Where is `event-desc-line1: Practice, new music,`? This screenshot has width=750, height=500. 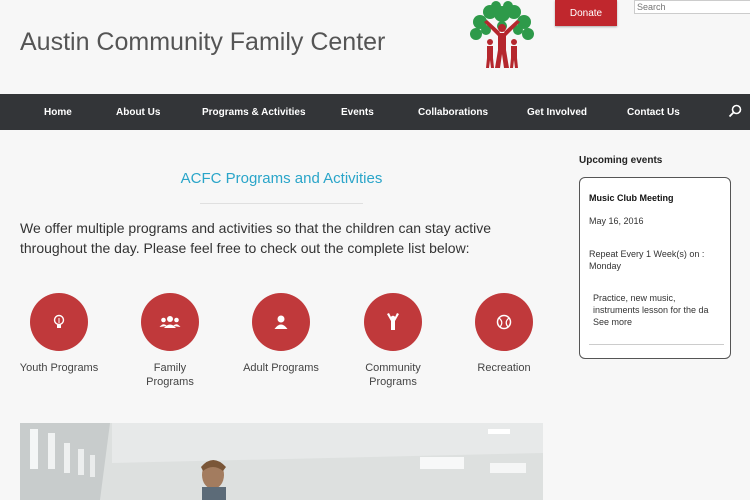 event-desc-line1: Practice, new music, is located at coordinates (634, 298).